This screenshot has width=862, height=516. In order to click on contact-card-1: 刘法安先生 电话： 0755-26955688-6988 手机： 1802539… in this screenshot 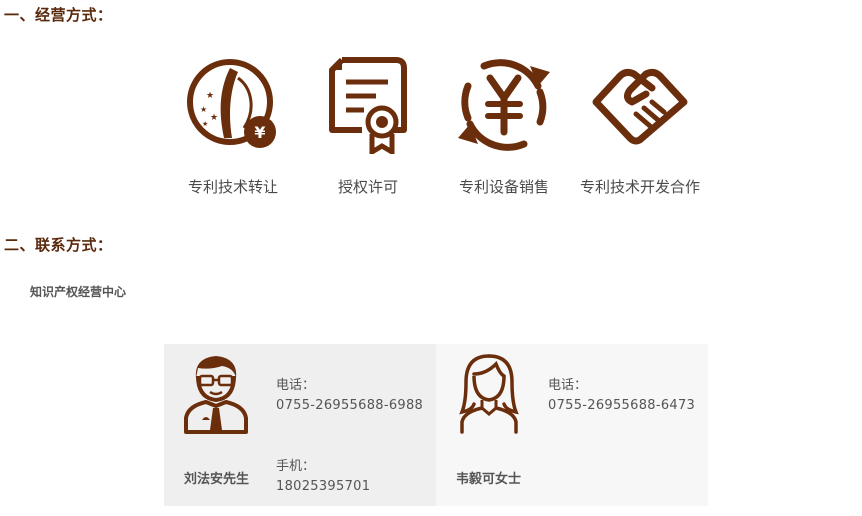, I will do `click(300, 425)`.